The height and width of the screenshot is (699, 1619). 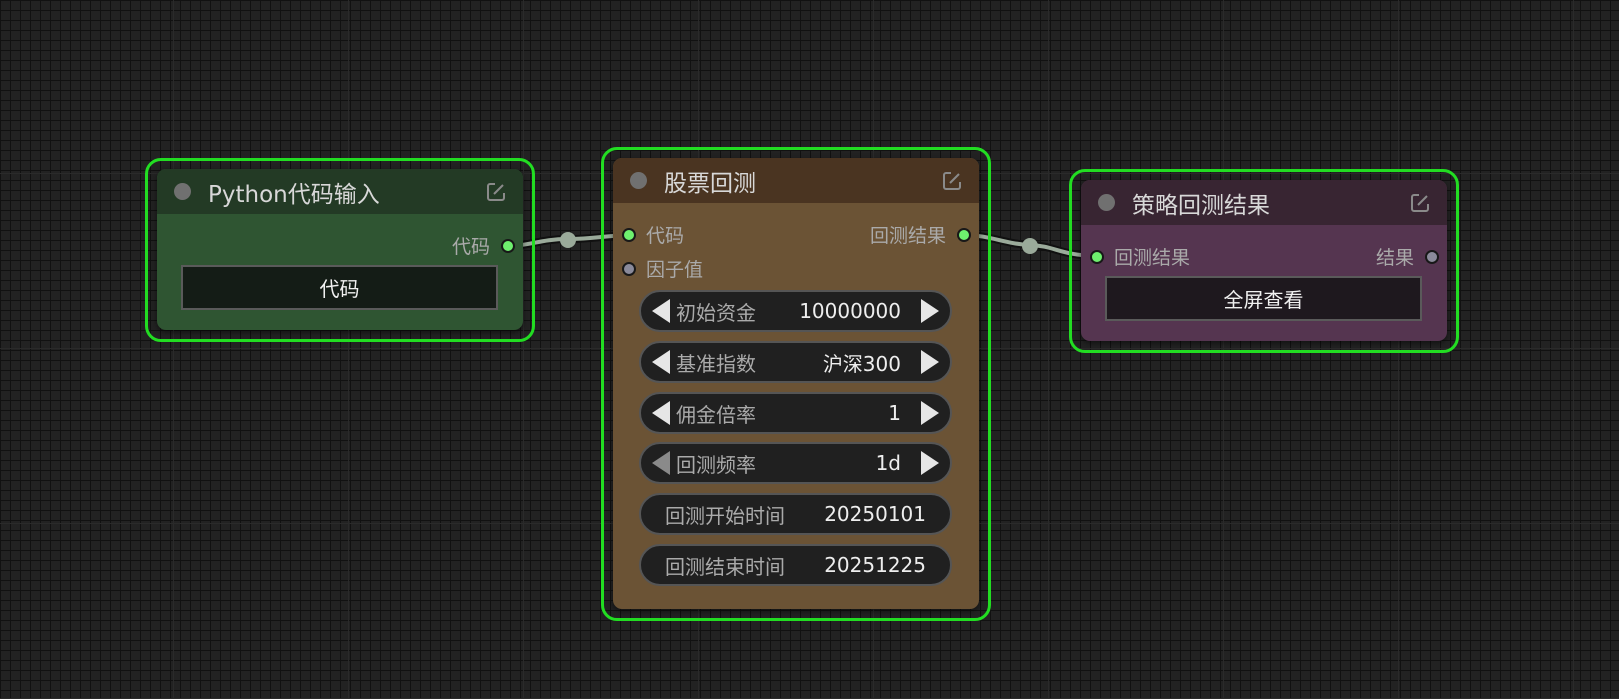 I want to click on output-slot-label-final: 结果, so click(x=1394, y=258).